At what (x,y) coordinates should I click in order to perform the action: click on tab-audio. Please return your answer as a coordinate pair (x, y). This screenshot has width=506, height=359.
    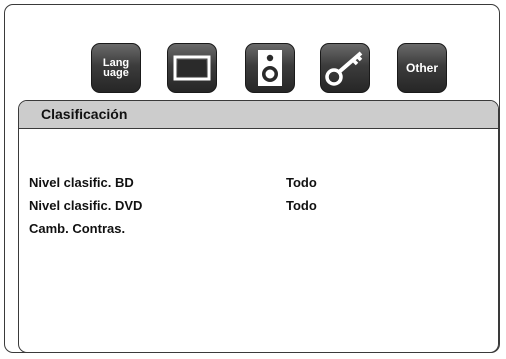
    Looking at the image, I should click on (270, 68).